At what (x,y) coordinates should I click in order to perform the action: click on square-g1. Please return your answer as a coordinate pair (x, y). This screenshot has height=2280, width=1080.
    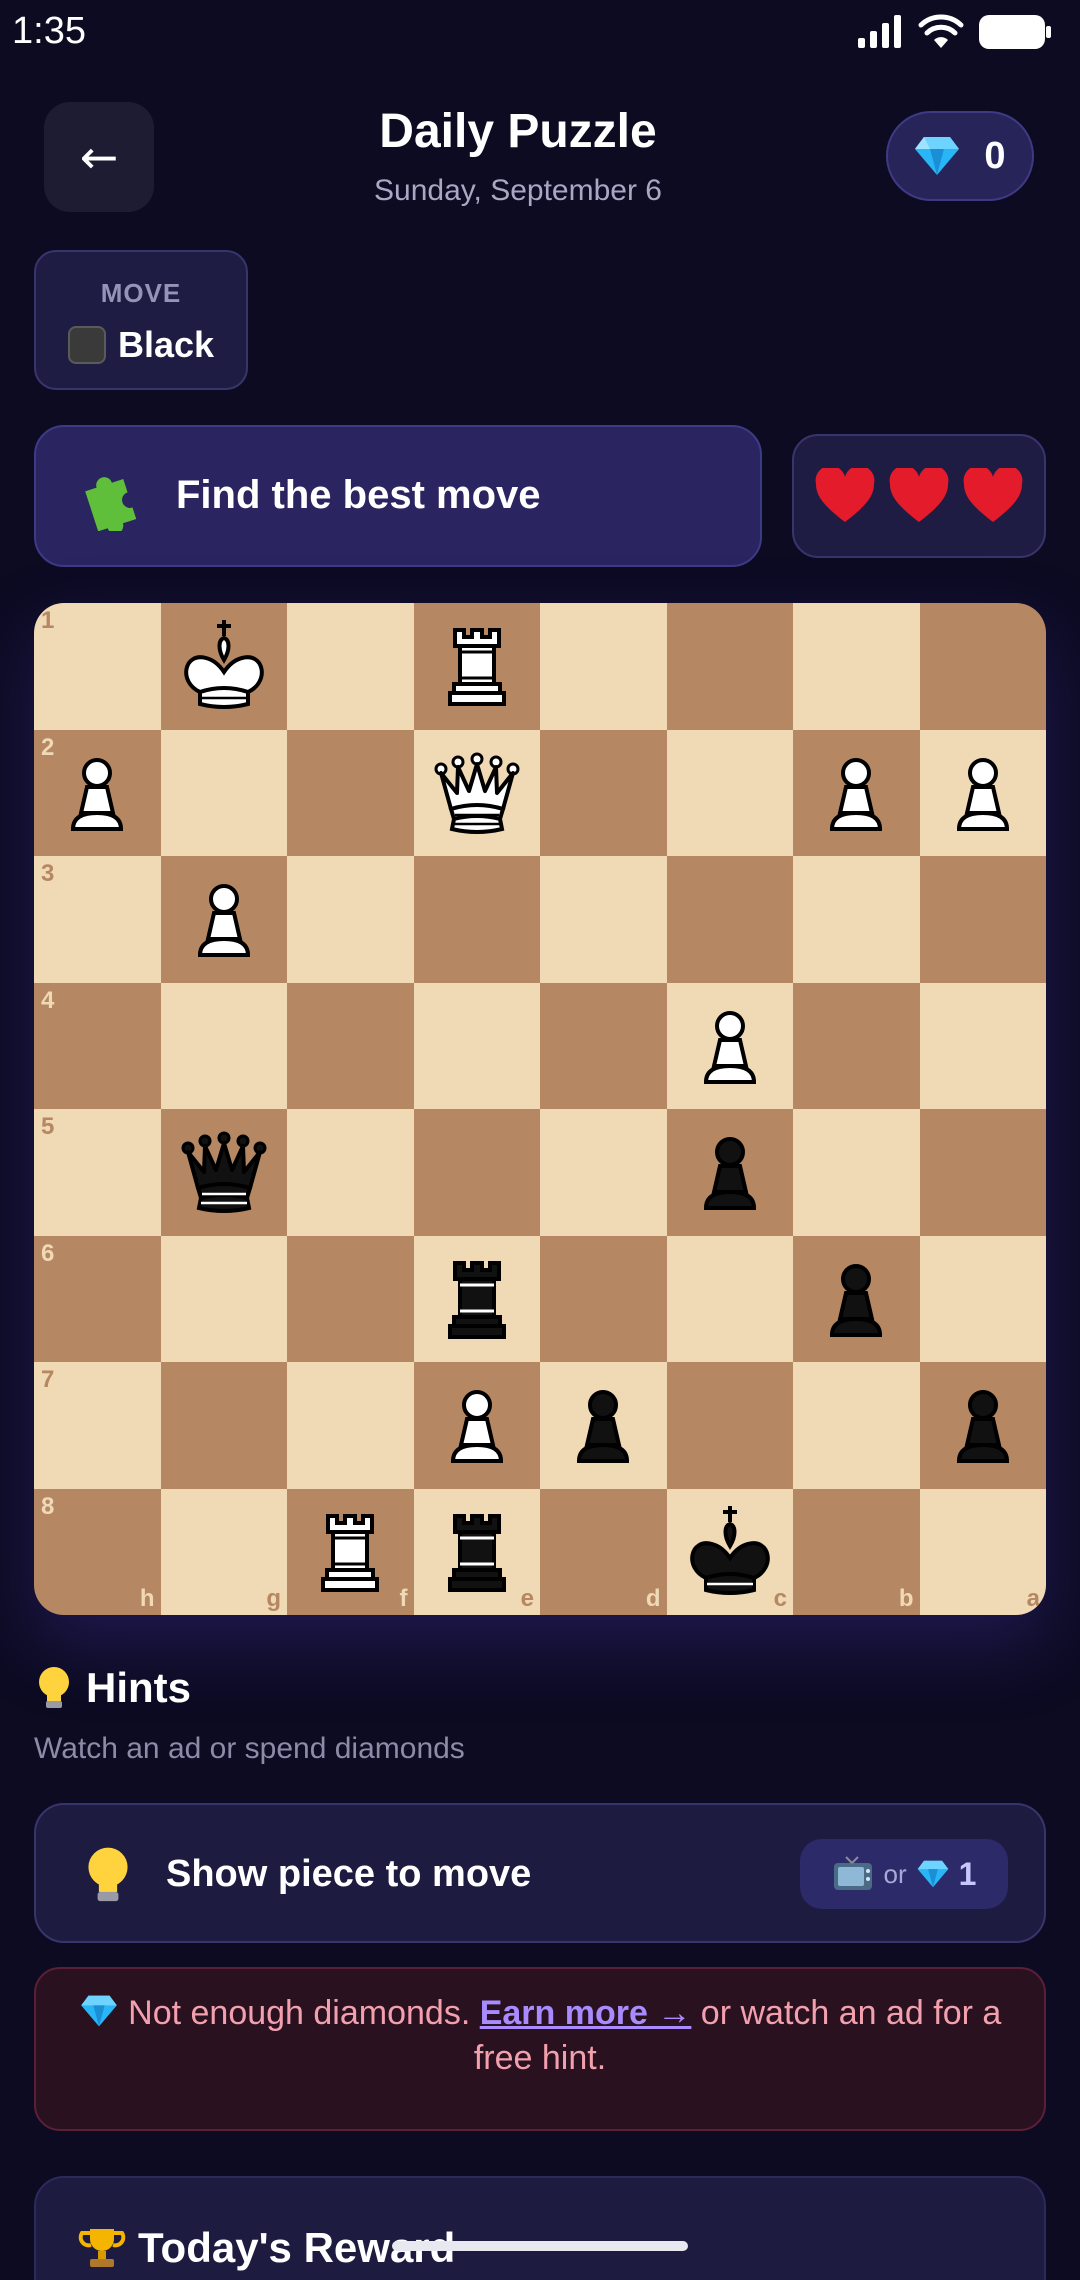
    Looking at the image, I should click on (223, 666).